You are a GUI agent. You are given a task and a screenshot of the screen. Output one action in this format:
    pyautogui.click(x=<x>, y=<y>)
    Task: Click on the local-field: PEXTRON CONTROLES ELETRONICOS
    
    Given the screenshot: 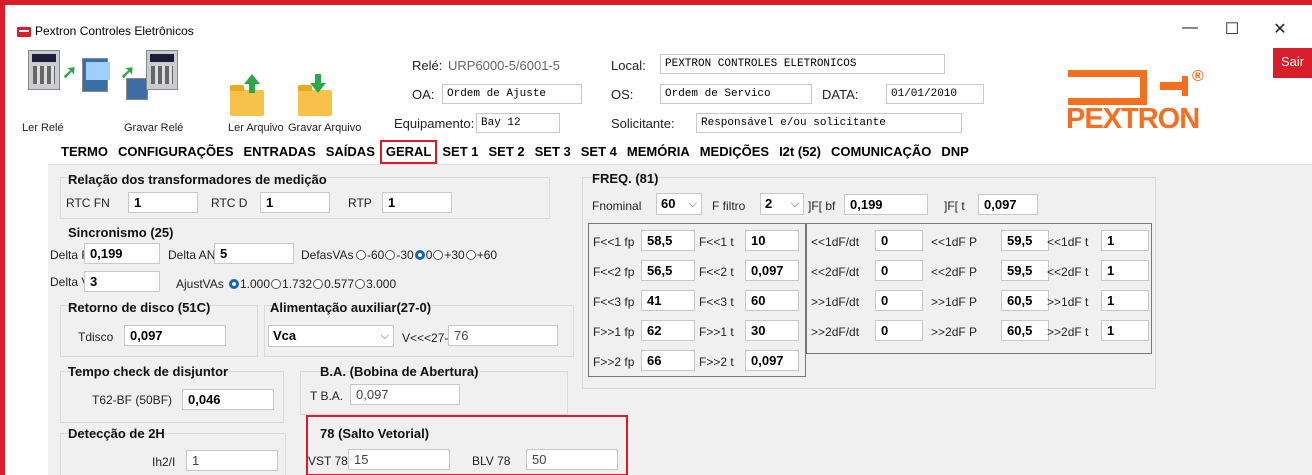 What is the action you would take?
    pyautogui.click(x=802, y=64)
    